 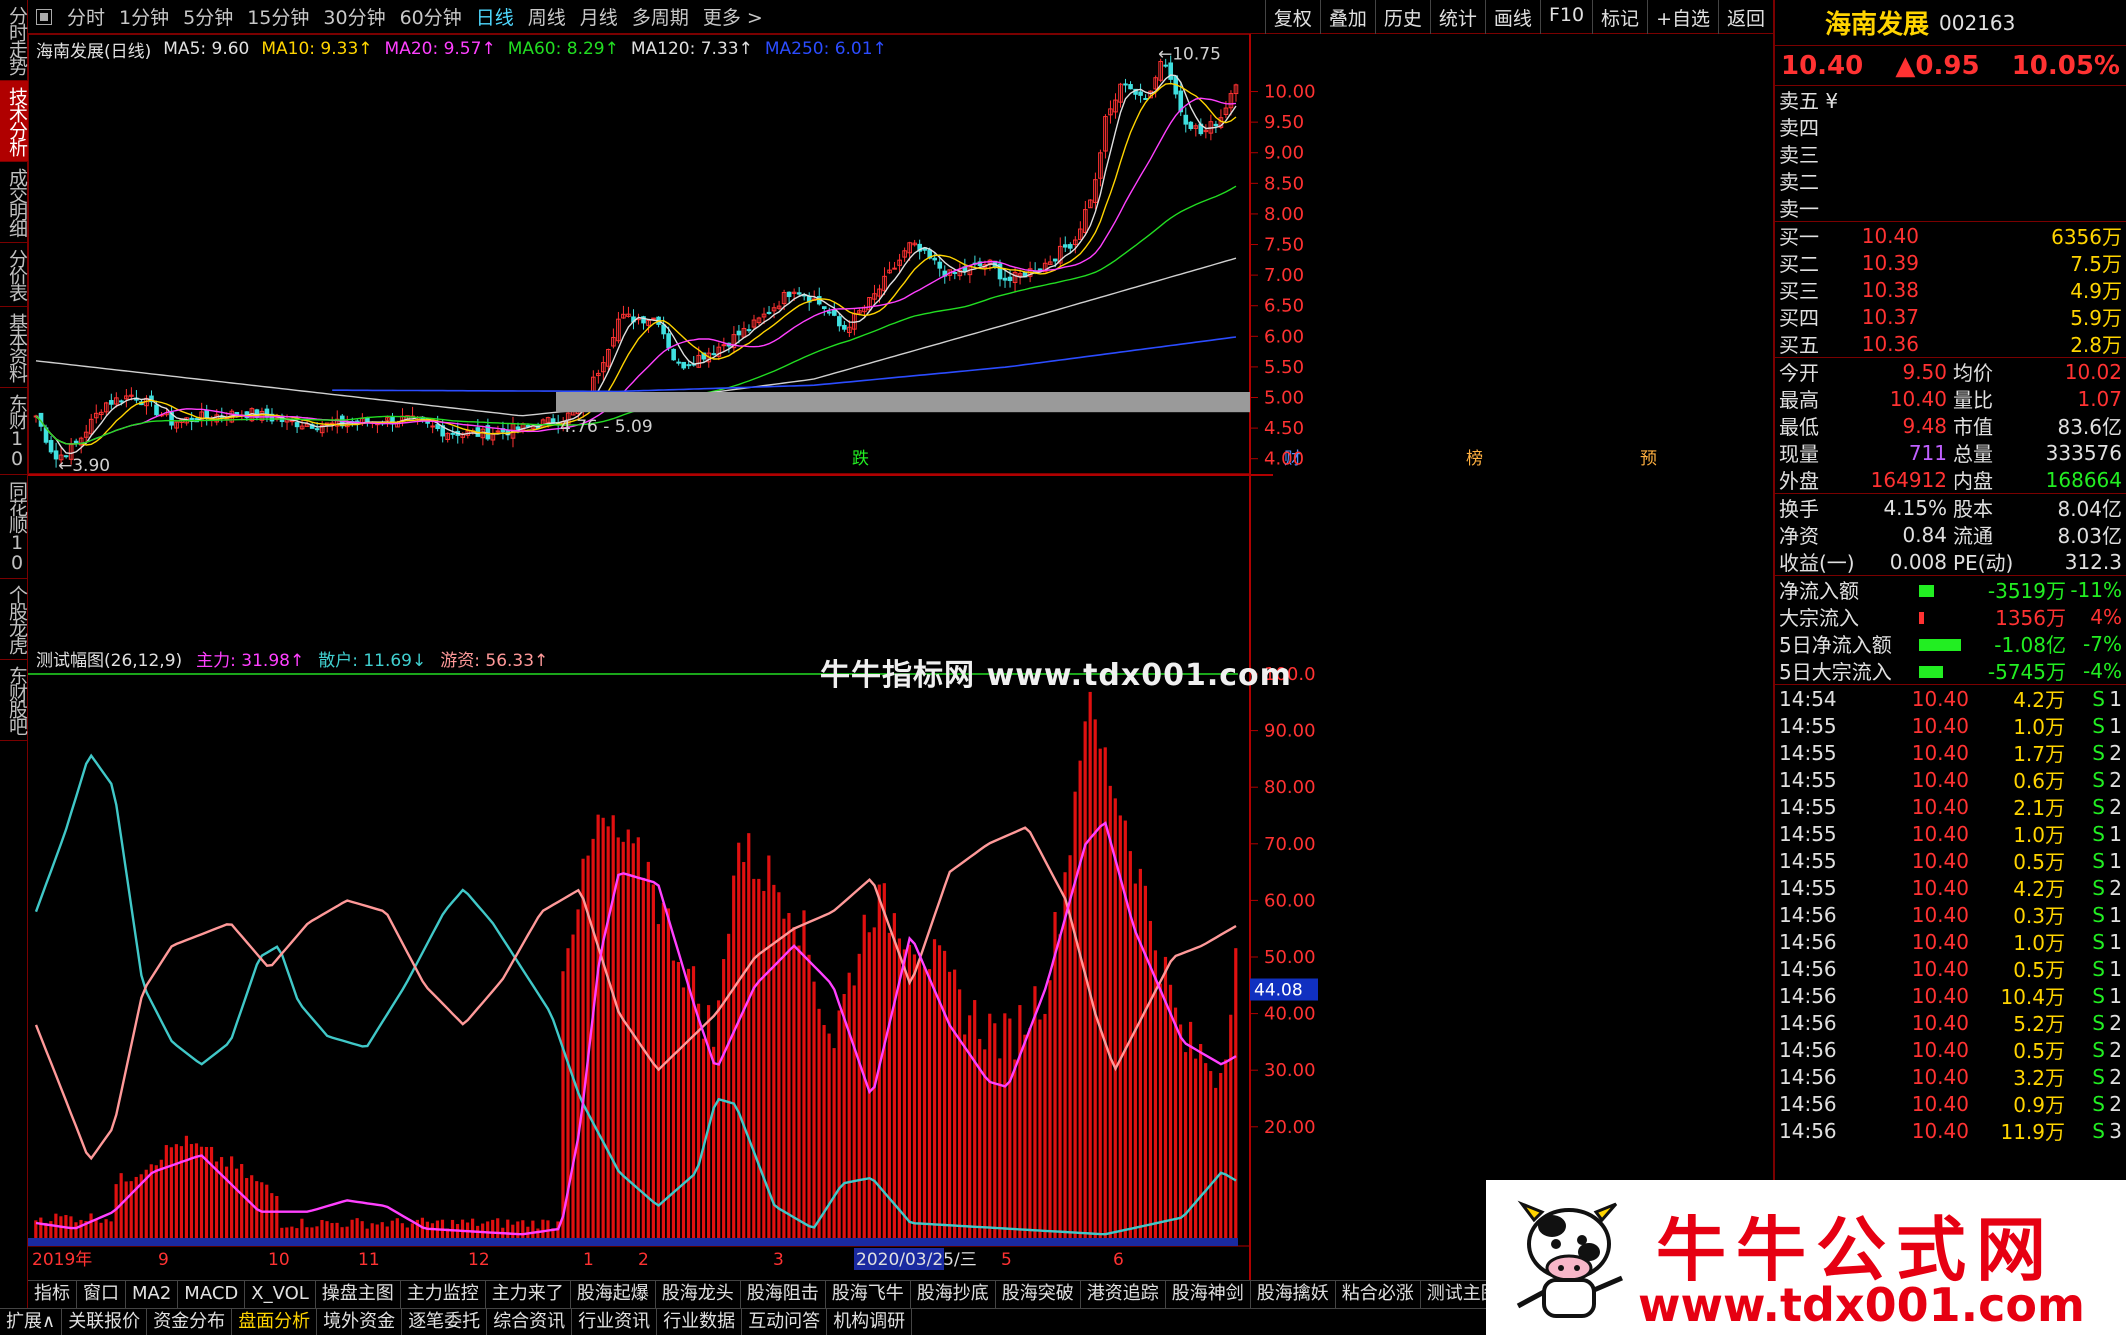 What do you see at coordinates (14, 347) in the screenshot?
I see `left-tab-4: 基本资料` at bounding box center [14, 347].